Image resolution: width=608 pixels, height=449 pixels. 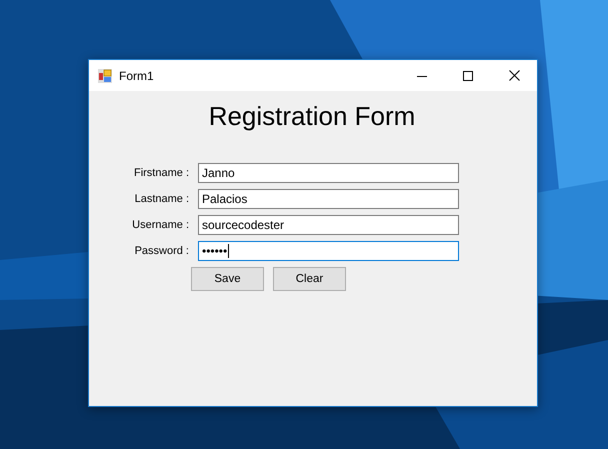 What do you see at coordinates (468, 75) in the screenshot?
I see `maximize-icon` at bounding box center [468, 75].